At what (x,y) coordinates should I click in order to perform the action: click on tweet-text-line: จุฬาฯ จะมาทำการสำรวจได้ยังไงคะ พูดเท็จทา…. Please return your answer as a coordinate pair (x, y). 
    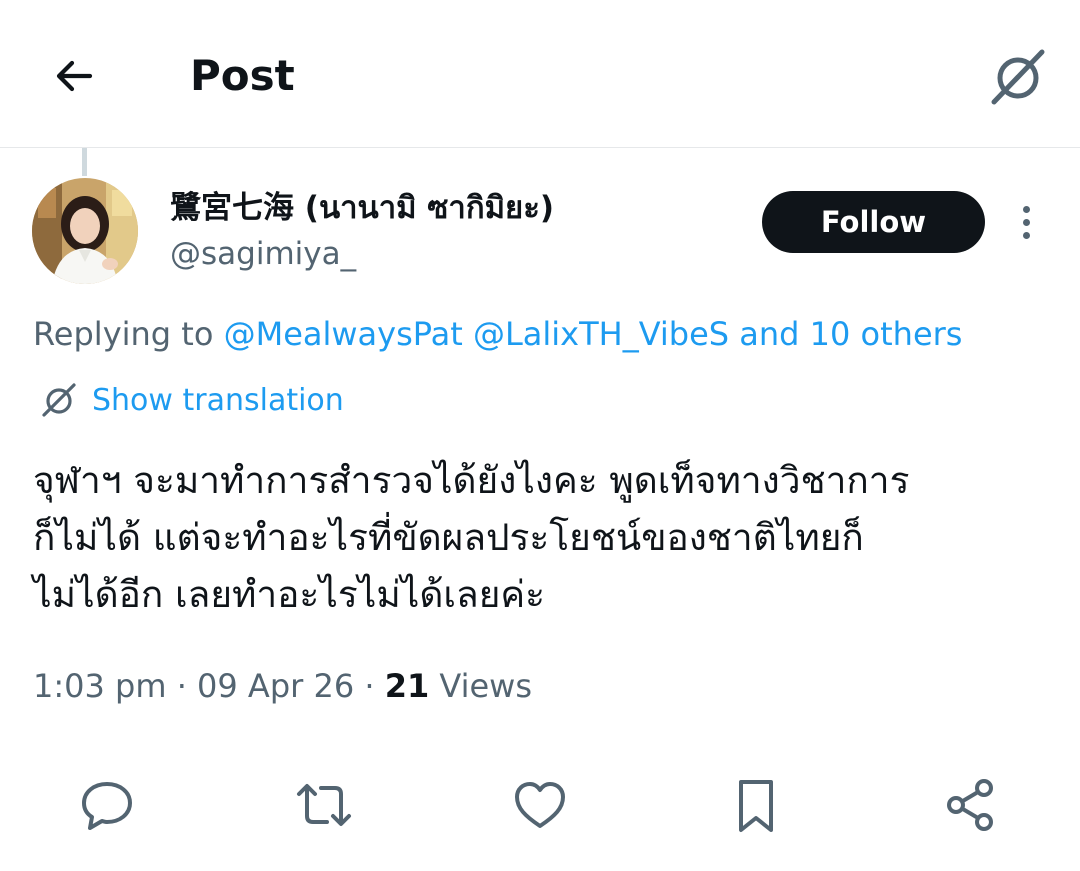
    Looking at the image, I should click on (471, 480).